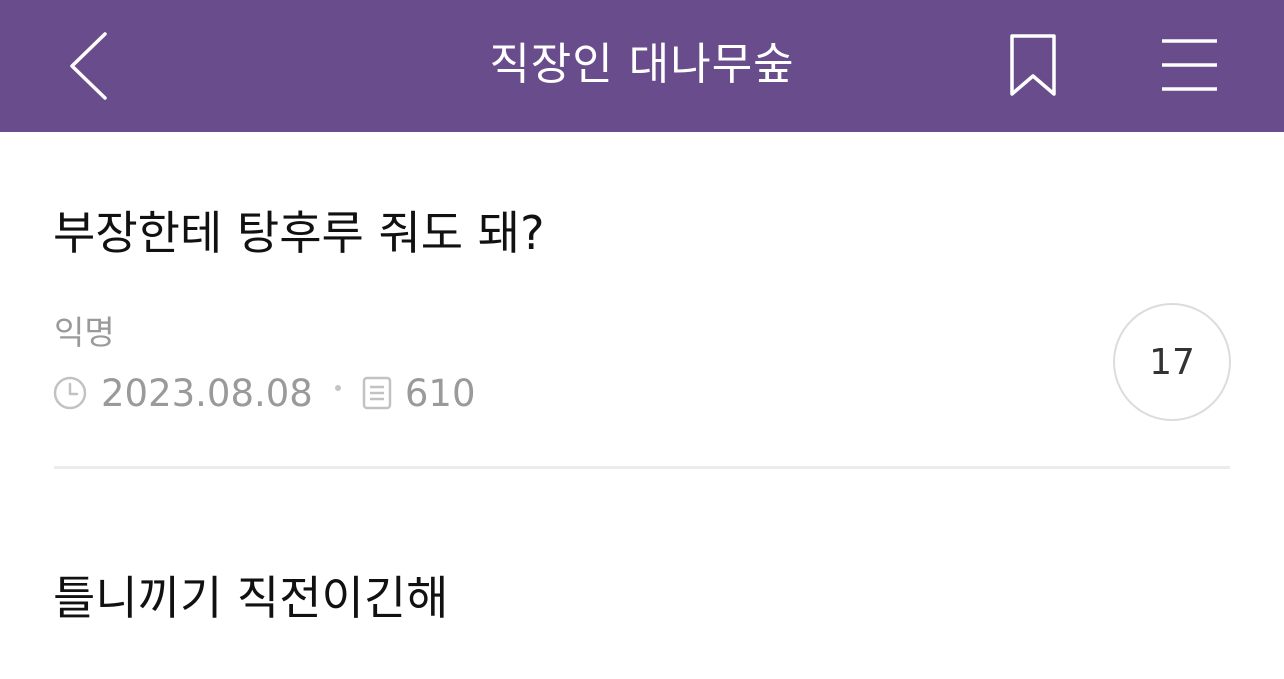 This screenshot has width=1284, height=679. What do you see at coordinates (377, 393) in the screenshot?
I see `document-icon` at bounding box center [377, 393].